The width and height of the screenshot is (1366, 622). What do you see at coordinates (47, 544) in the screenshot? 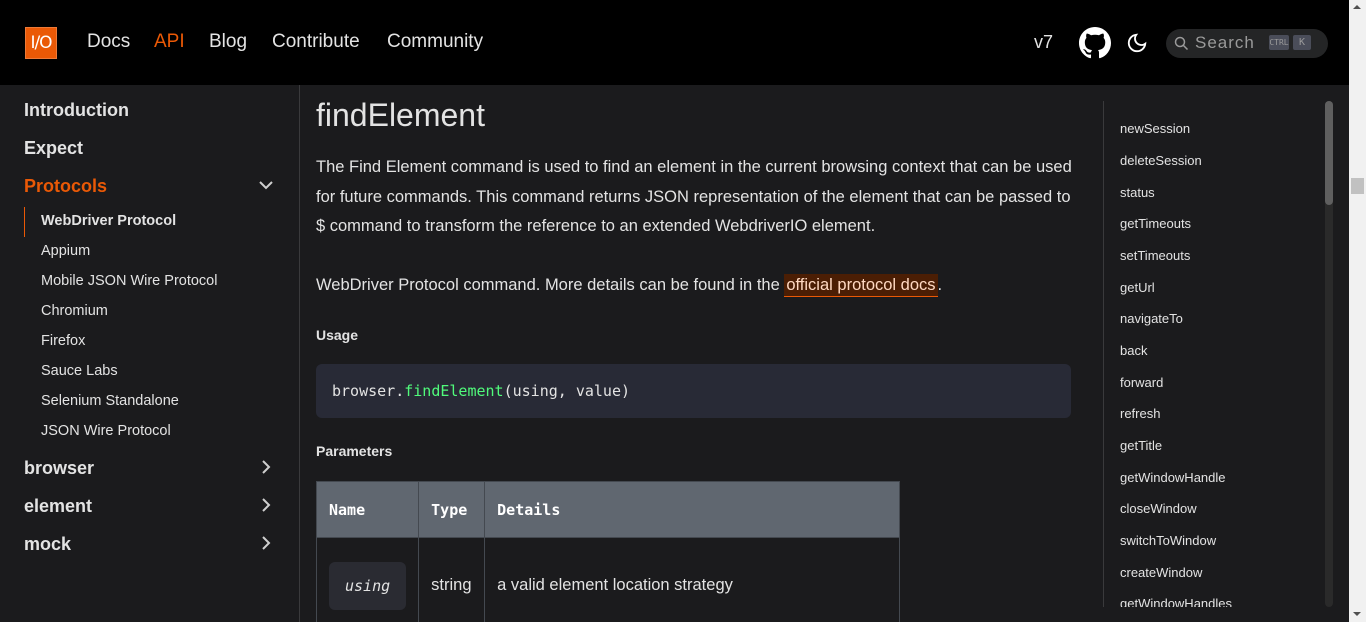
I see `sidebar-item-mock: mock` at bounding box center [47, 544].